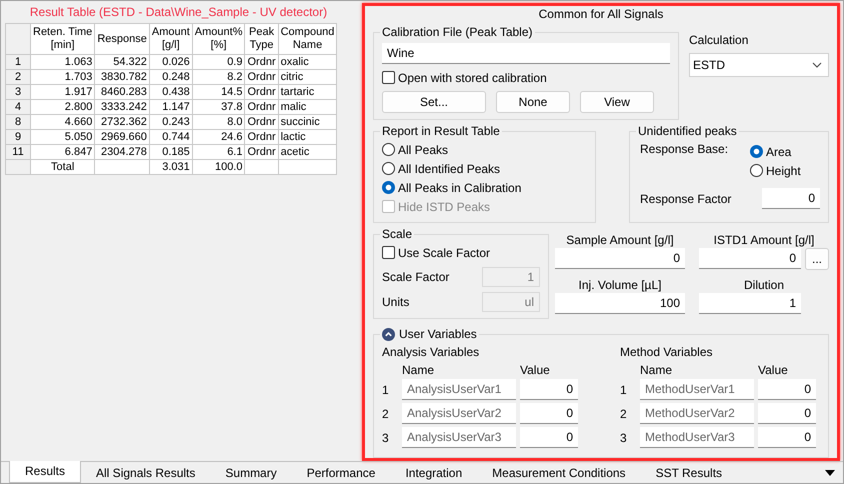  I want to click on tab: Integration, so click(434, 473).